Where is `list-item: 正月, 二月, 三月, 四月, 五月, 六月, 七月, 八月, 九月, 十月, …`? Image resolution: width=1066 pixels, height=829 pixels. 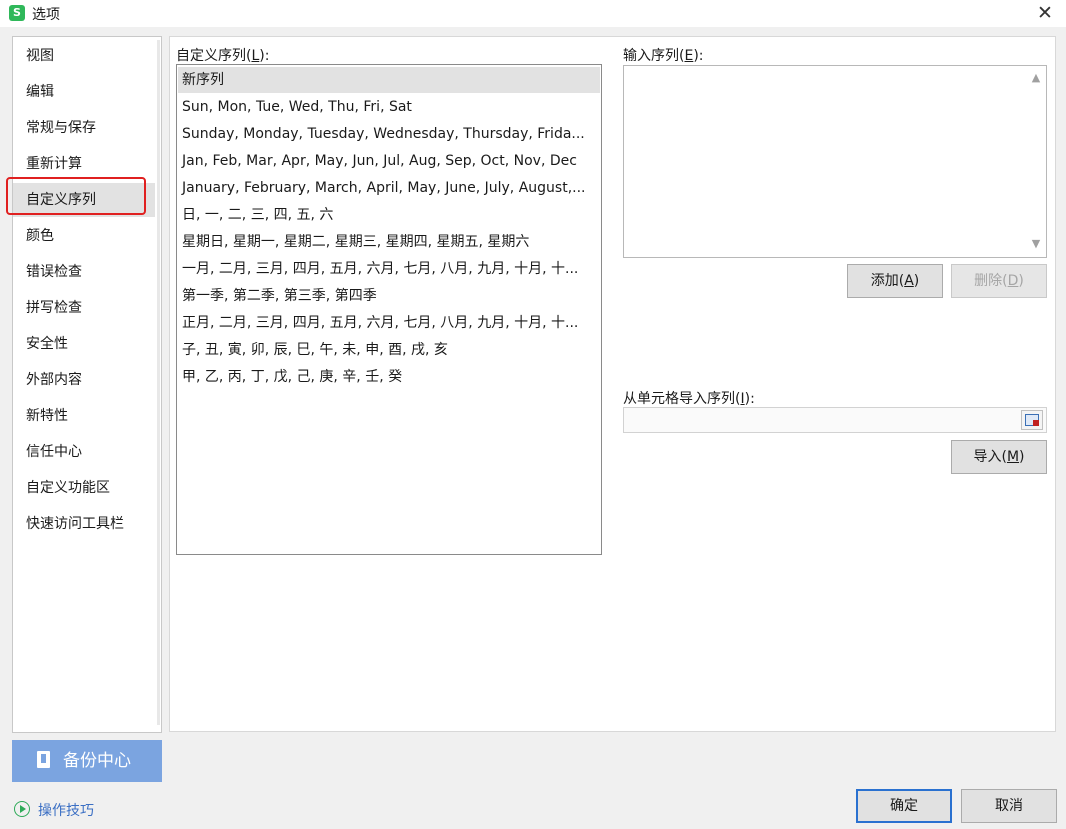 list-item: 正月, 二月, 三月, 四月, 五月, 六月, 七月, 八月, 九月, 十月, … is located at coordinates (389, 323).